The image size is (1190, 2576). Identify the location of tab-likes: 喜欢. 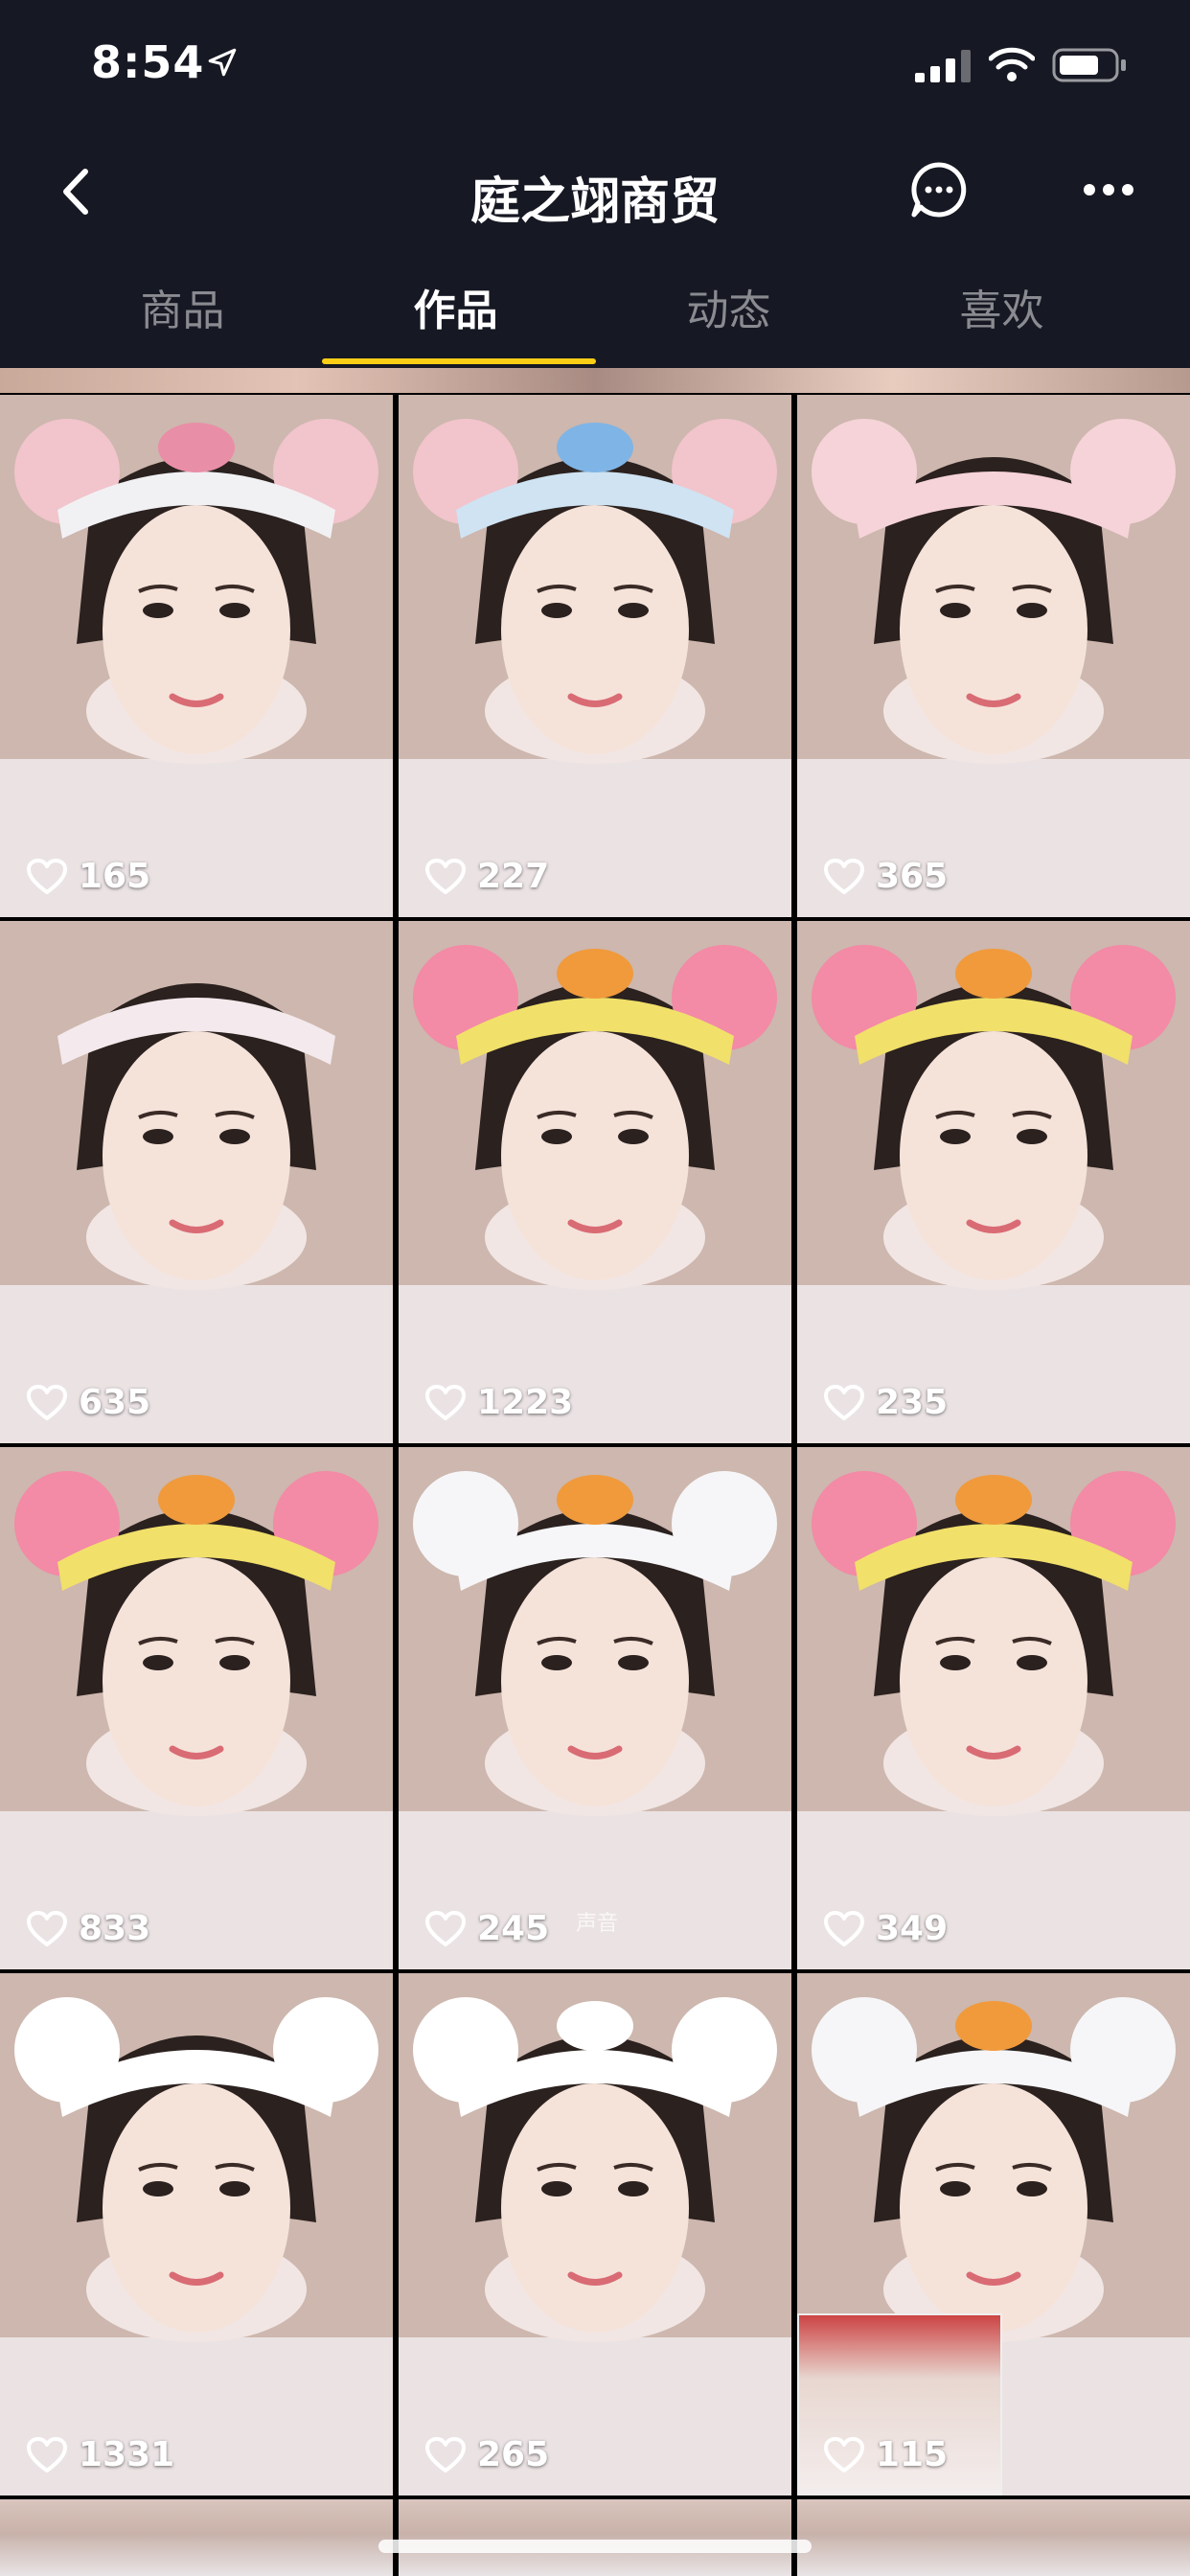
(1002, 316).